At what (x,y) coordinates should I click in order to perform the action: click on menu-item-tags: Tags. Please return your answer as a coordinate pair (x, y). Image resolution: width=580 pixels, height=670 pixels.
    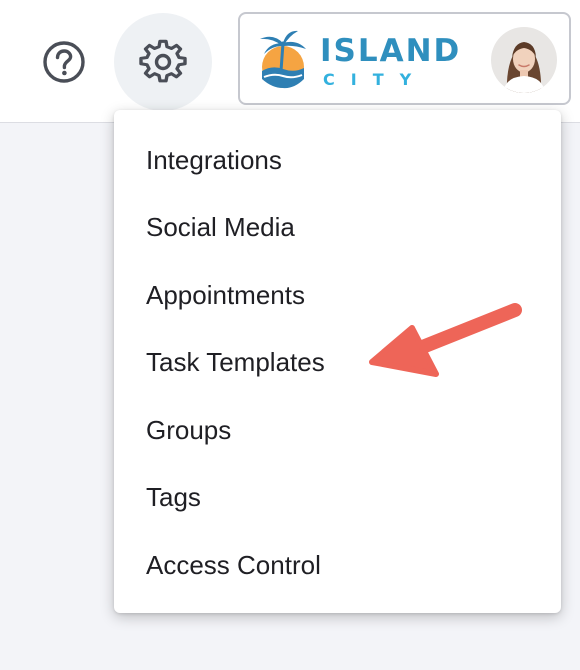
    Looking at the image, I should click on (337, 498).